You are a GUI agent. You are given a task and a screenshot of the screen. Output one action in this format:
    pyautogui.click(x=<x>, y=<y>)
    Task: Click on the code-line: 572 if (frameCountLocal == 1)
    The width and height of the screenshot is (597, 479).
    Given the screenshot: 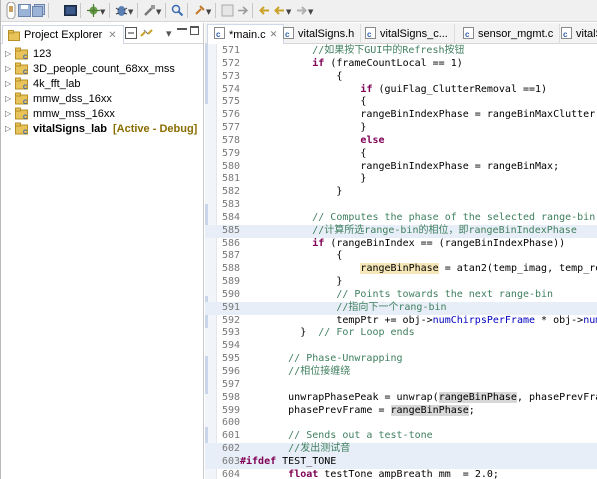 What is the action you would take?
    pyautogui.click(x=401, y=64)
    